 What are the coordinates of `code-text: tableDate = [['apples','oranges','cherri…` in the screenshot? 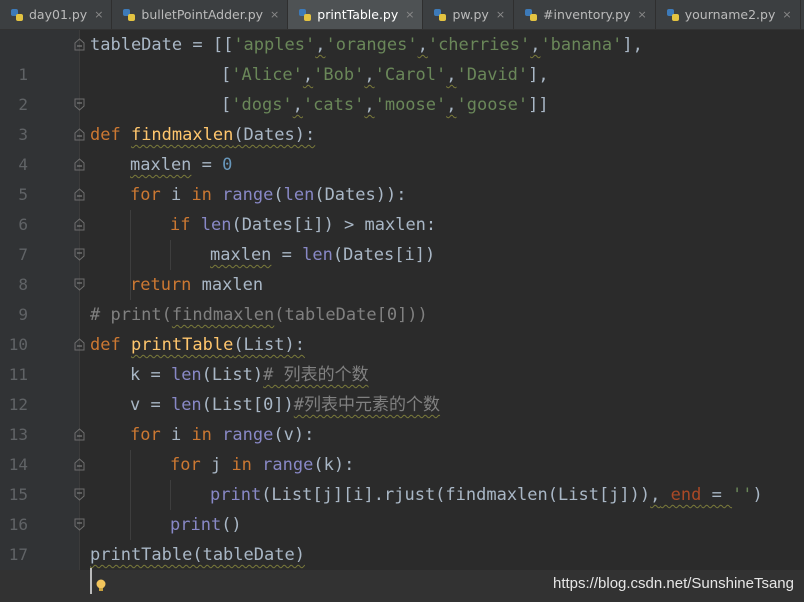 It's located at (366, 45).